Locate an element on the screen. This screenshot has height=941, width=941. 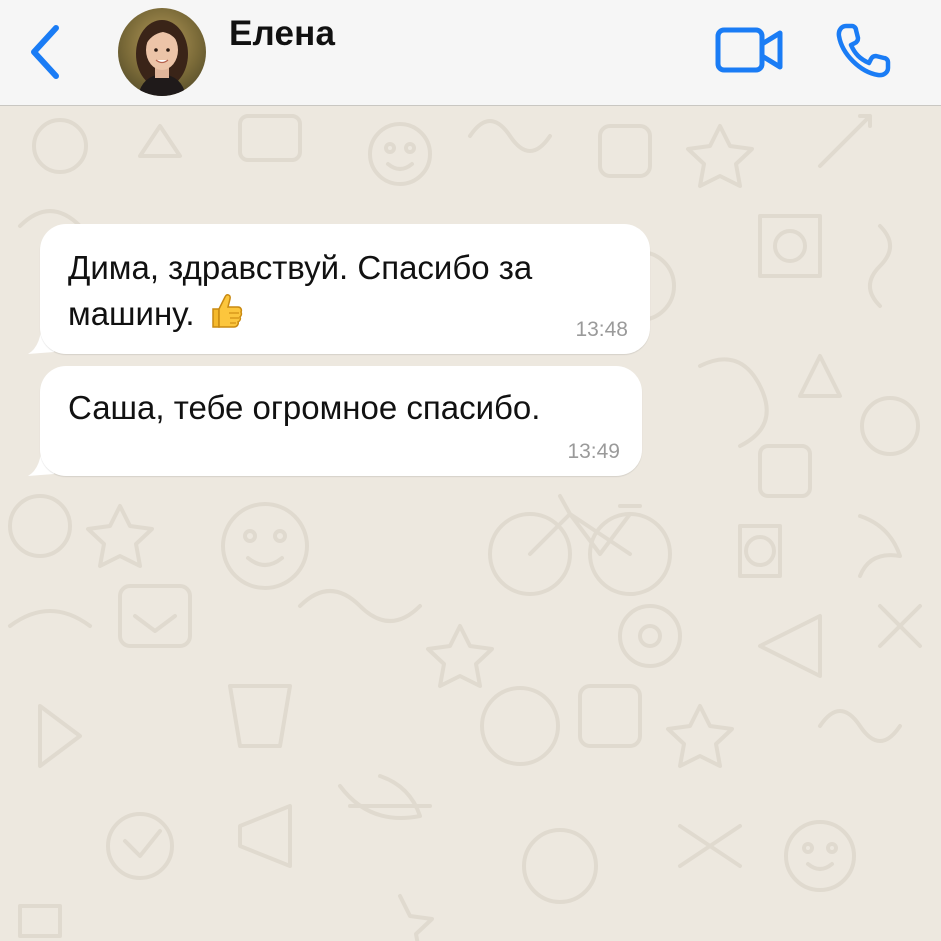
message-time: 13:49 is located at coordinates (593, 451).